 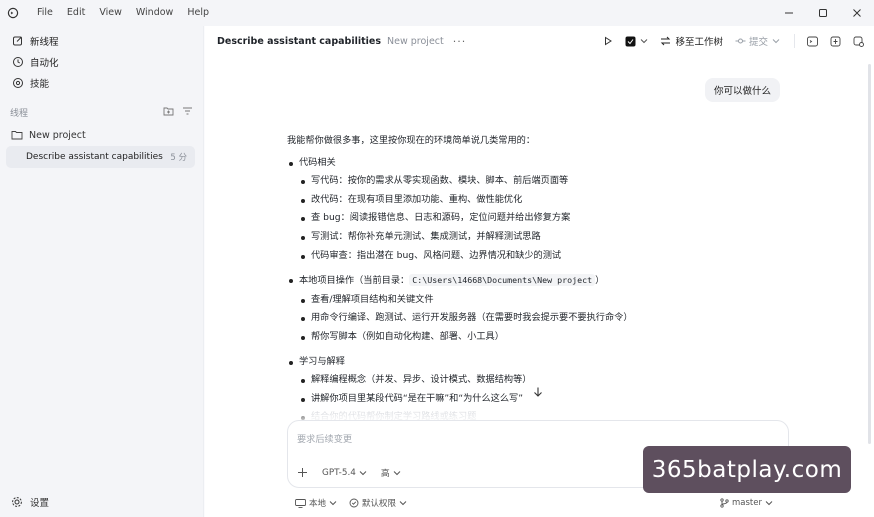 What do you see at coordinates (497, 181) in the screenshot?
I see `list-item: 写代码：按你的需求从零实现函数、模块、脚本、前后端页面等` at bounding box center [497, 181].